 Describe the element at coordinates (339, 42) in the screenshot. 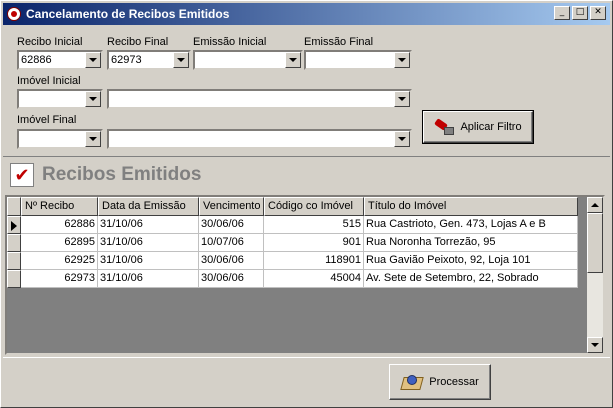

I see `emissao-final-label: Emissão Final` at that location.